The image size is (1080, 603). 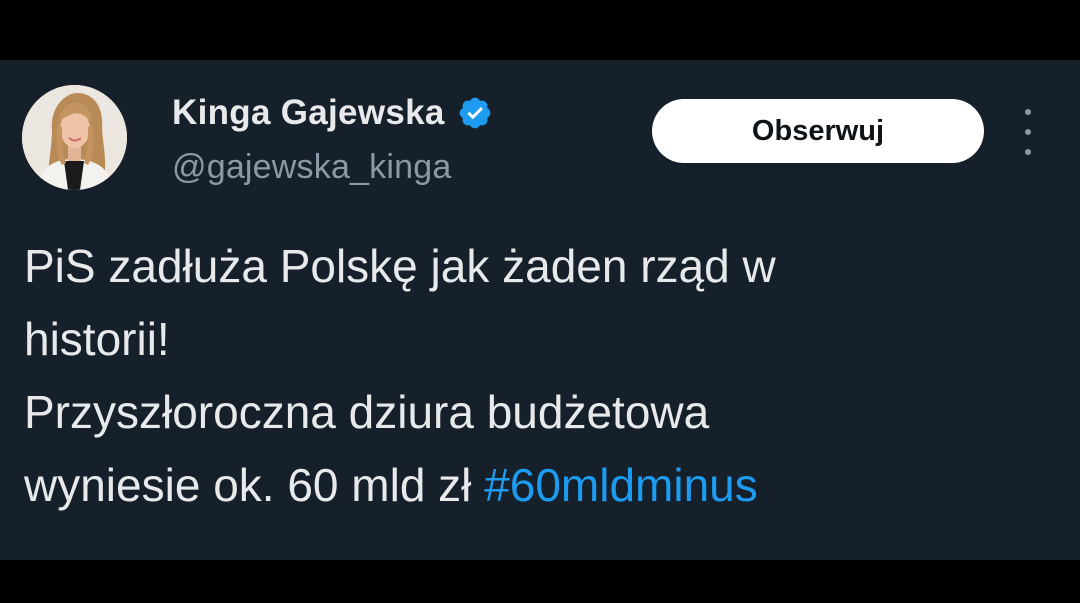 I want to click on more-vertical-icon, so click(x=1028, y=112).